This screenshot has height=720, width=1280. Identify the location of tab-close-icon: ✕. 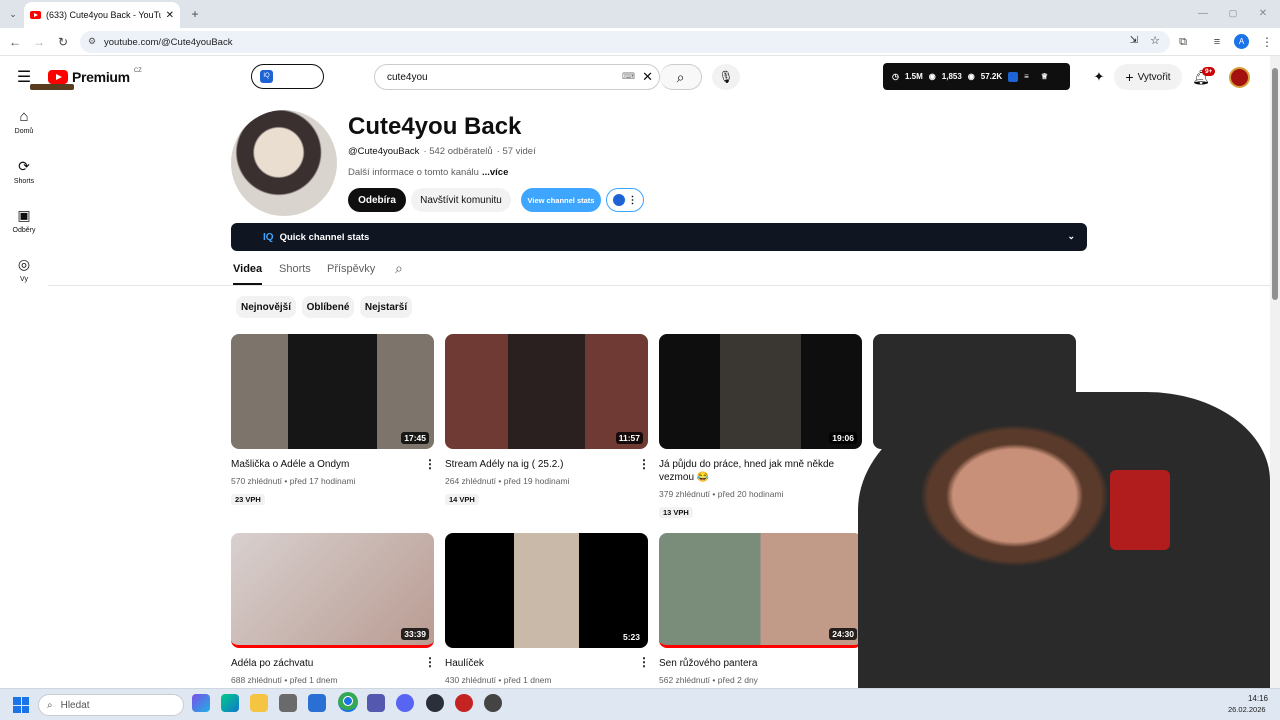
(170, 15).